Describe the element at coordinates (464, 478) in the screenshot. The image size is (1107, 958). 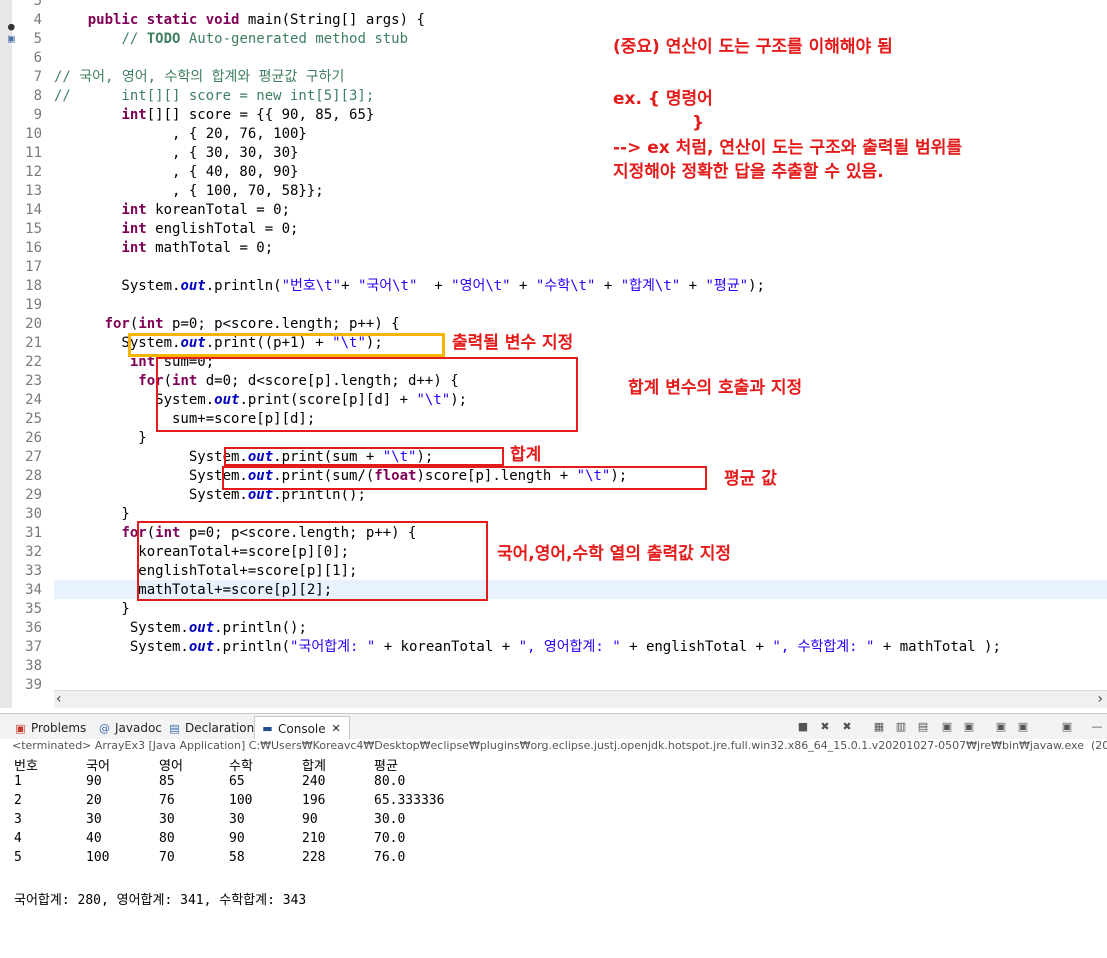
I see `avg-print-highlight-box` at that location.